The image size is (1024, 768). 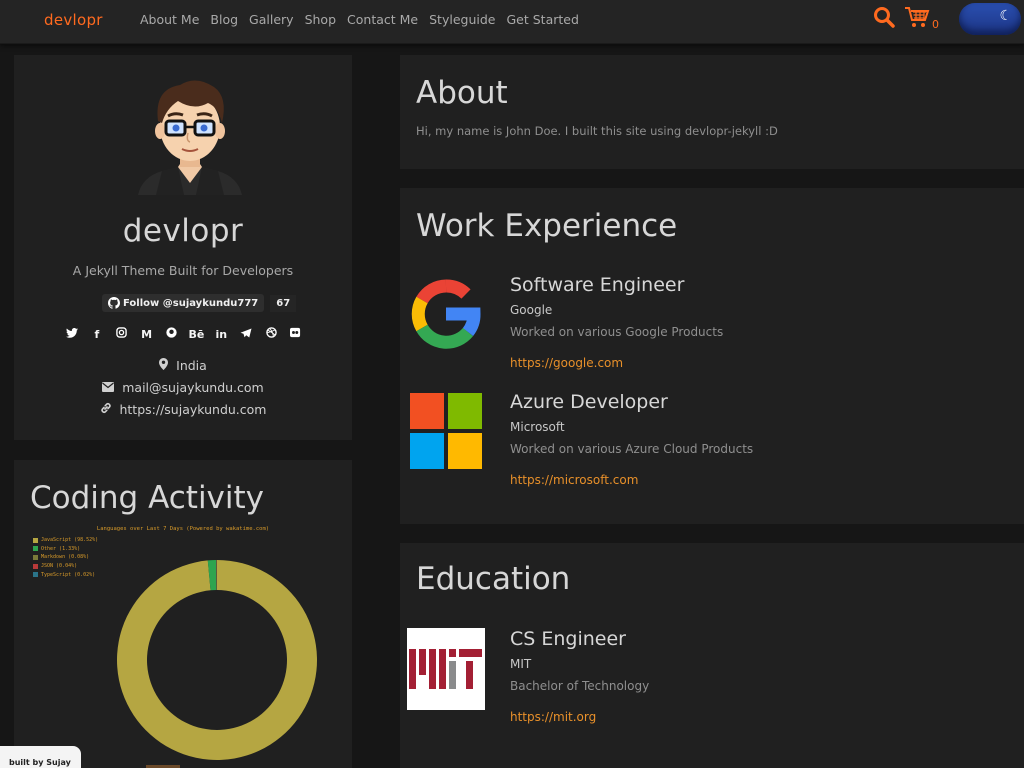 I want to click on about-heading: About, so click(x=462, y=93).